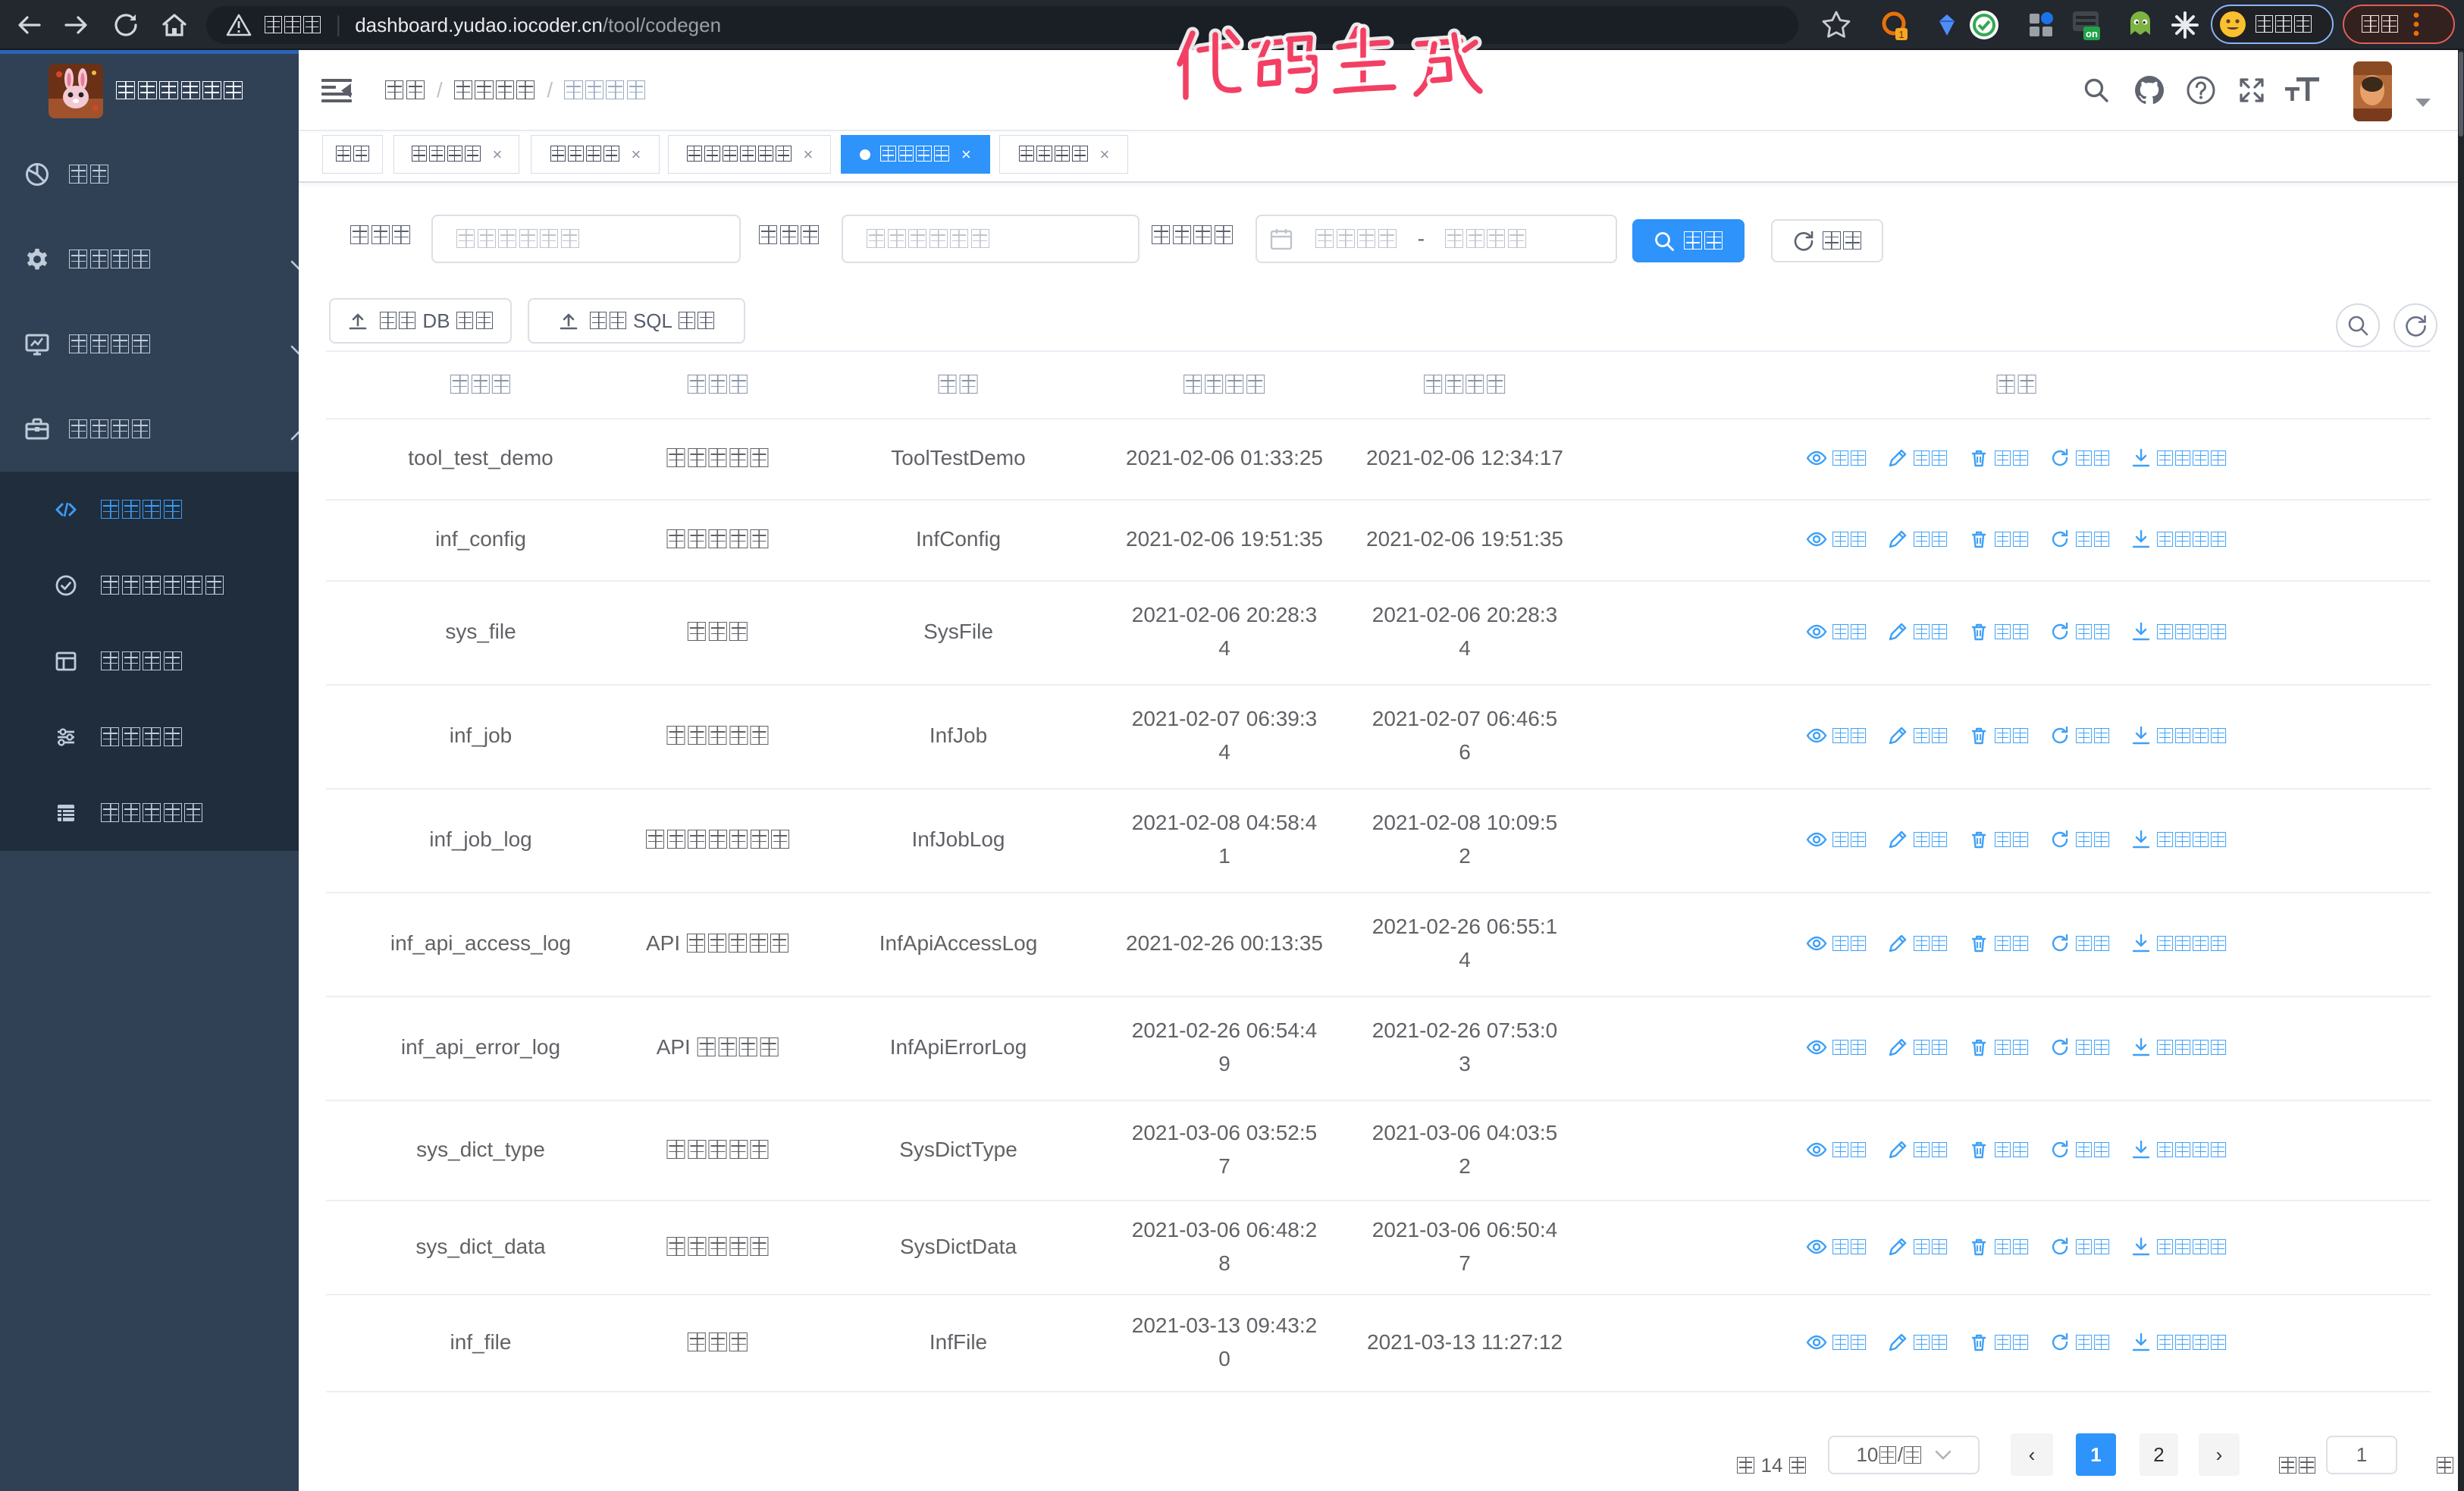 The width and height of the screenshot is (2464, 1491). Describe the element at coordinates (2092, 33) in the screenshot. I see `svg-text: on` at that location.